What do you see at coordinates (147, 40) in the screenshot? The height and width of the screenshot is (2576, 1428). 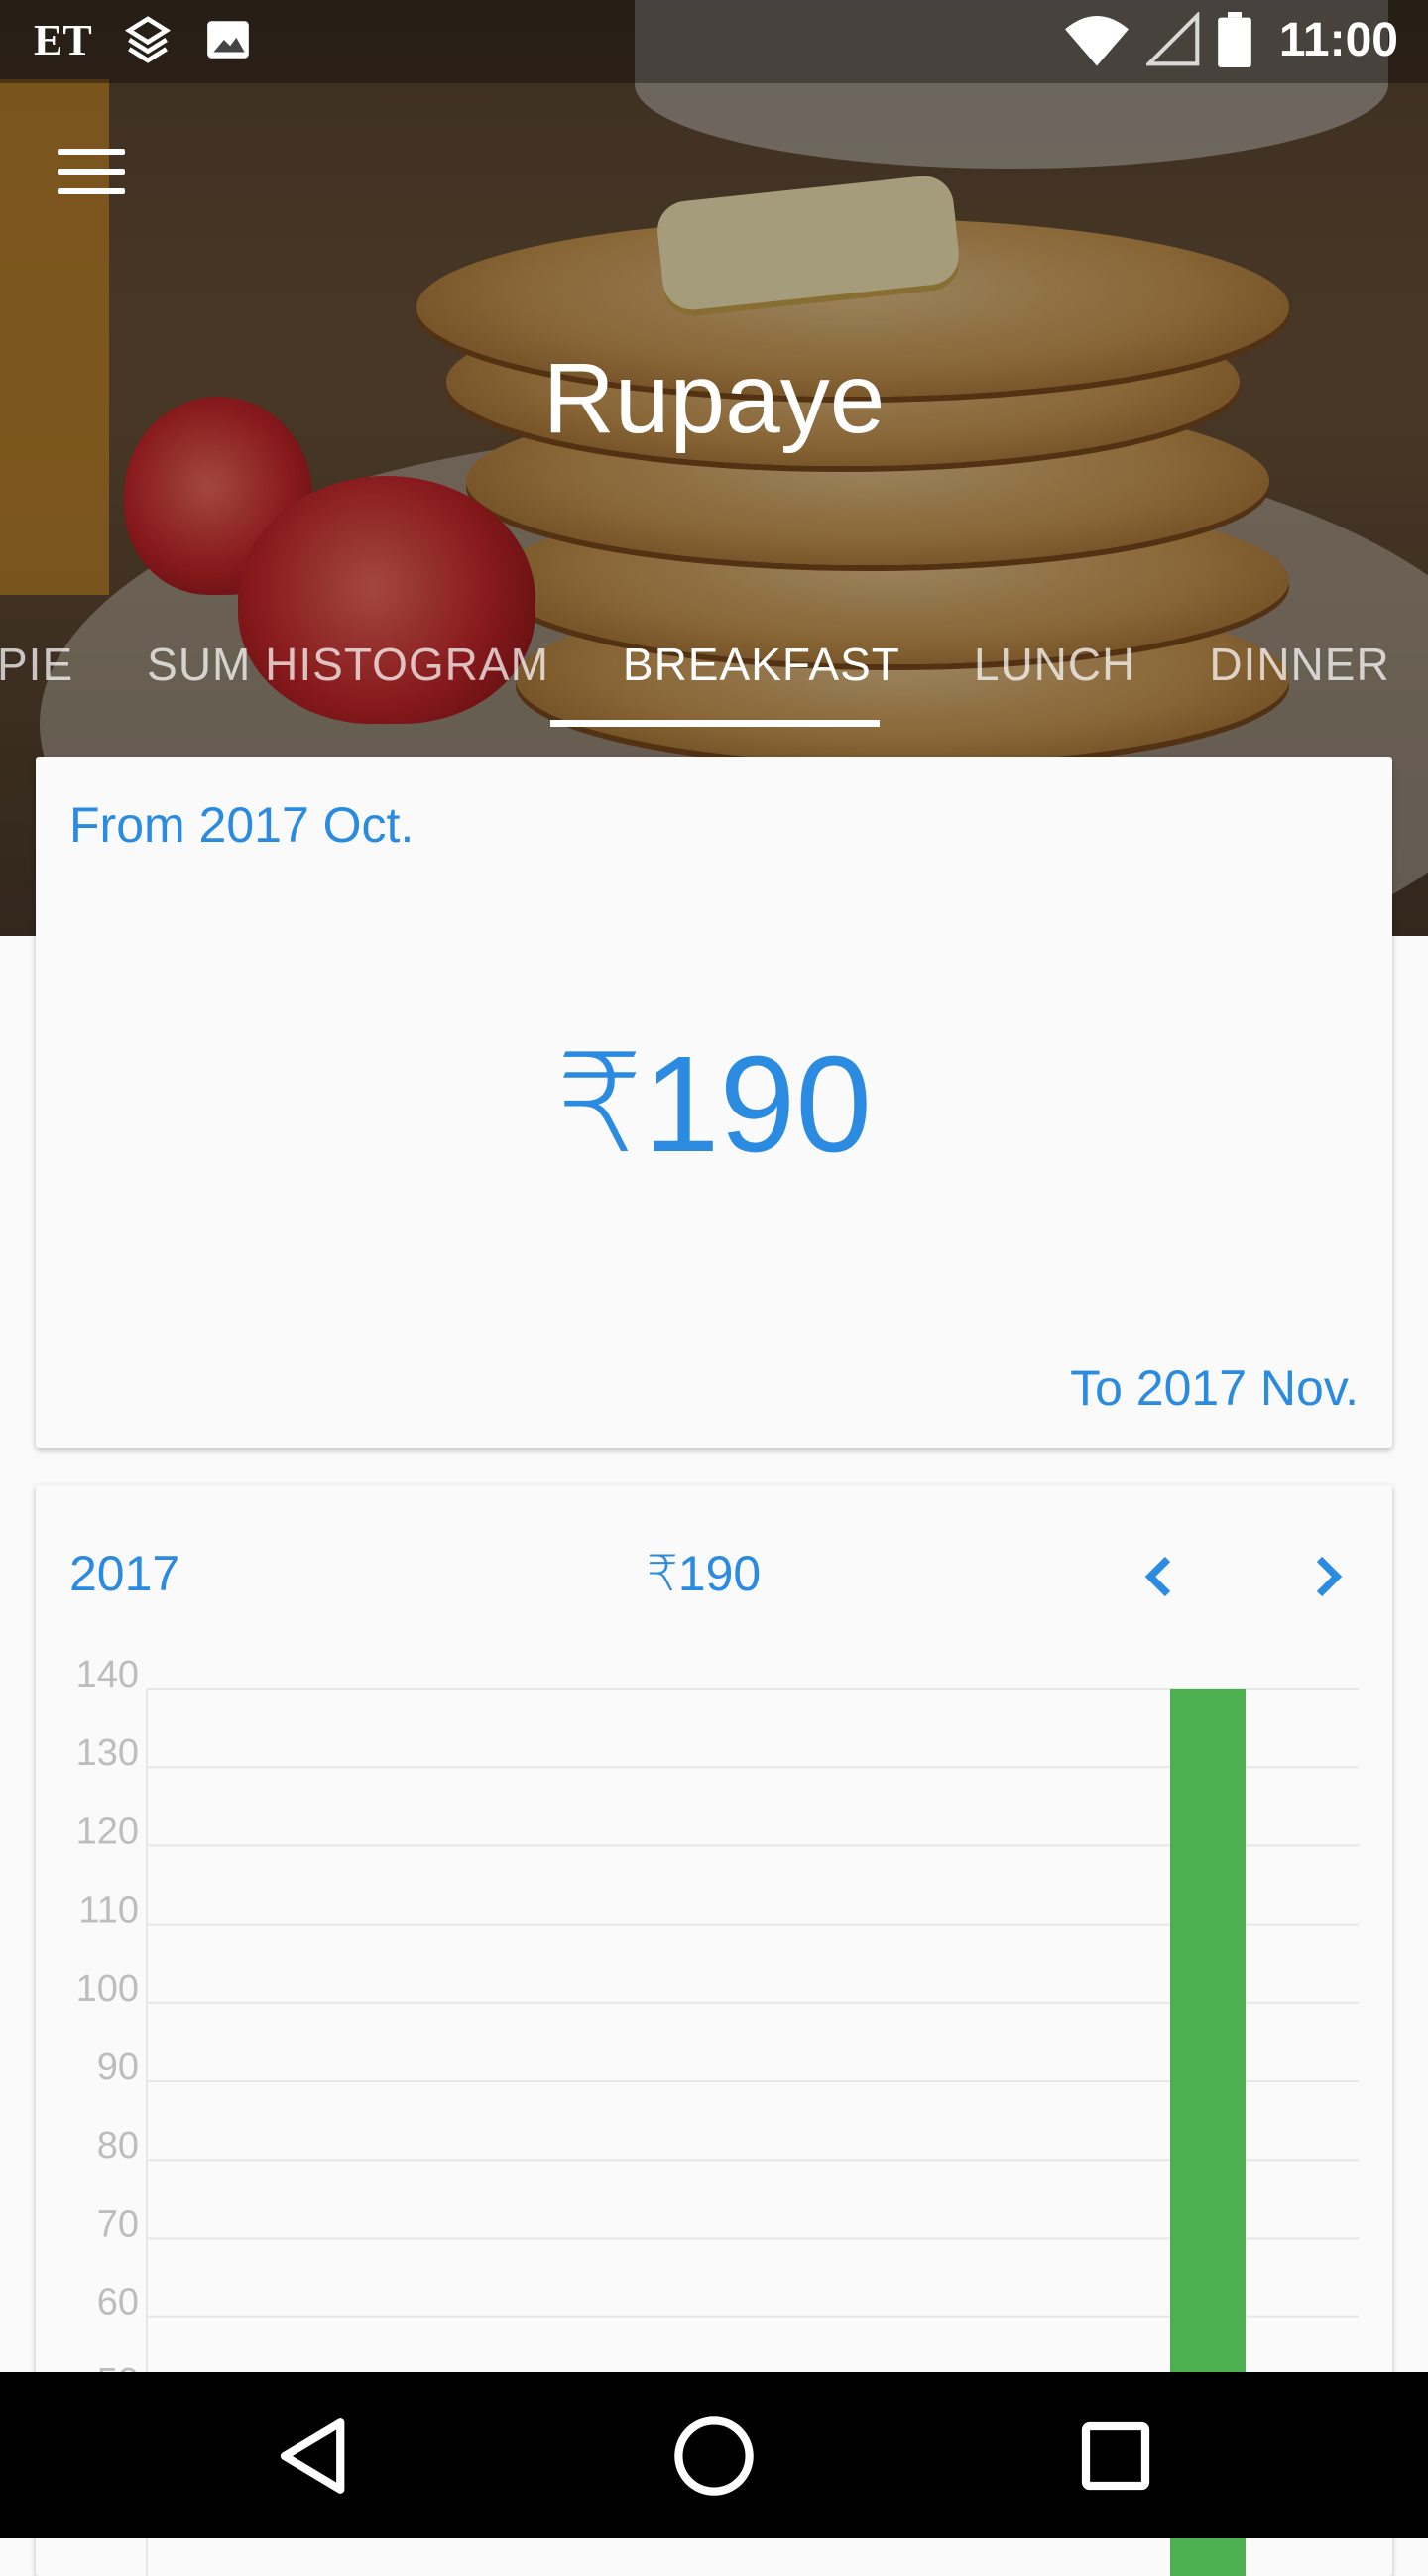 I see `layers-icon` at bounding box center [147, 40].